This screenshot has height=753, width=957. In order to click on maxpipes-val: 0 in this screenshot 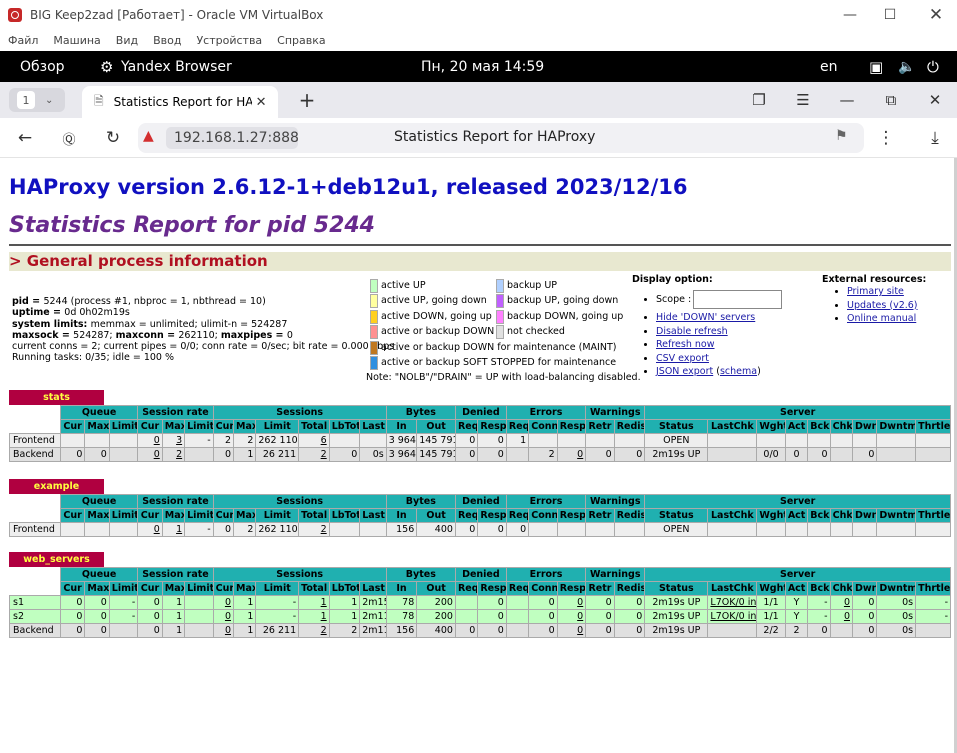, I will do `click(289, 335)`.